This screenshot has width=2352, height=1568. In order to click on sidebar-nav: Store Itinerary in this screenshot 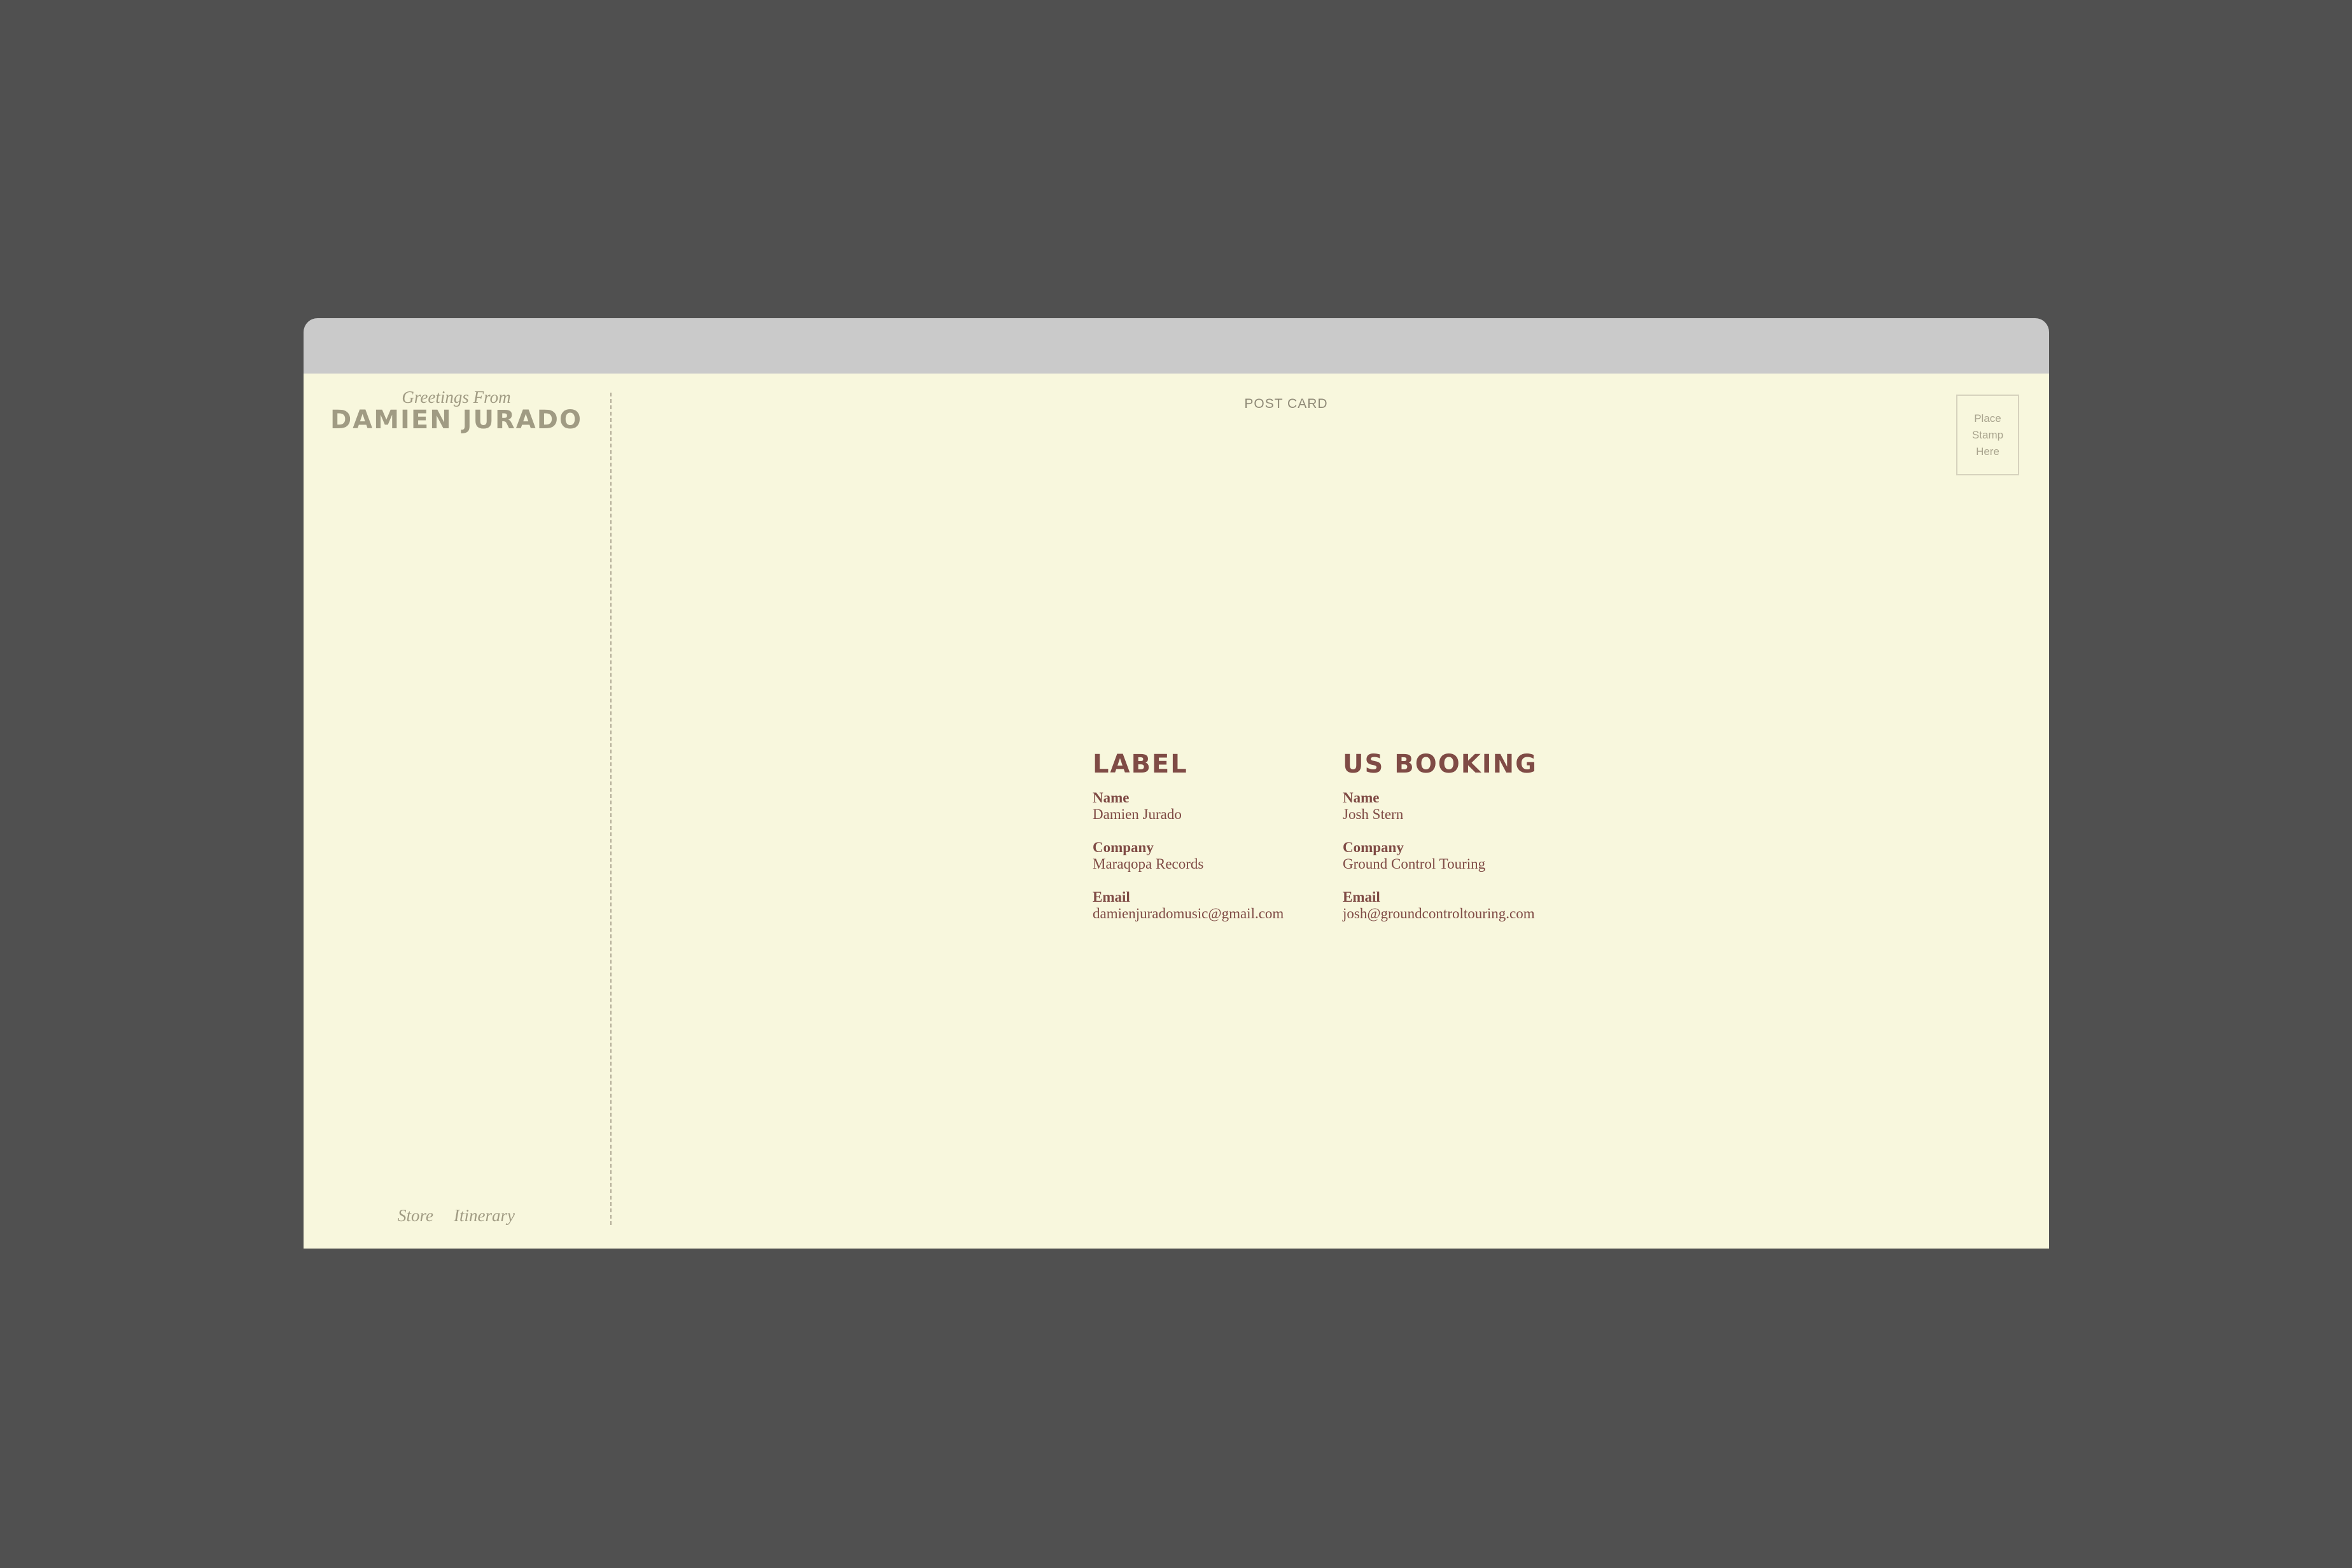, I will do `click(456, 1216)`.